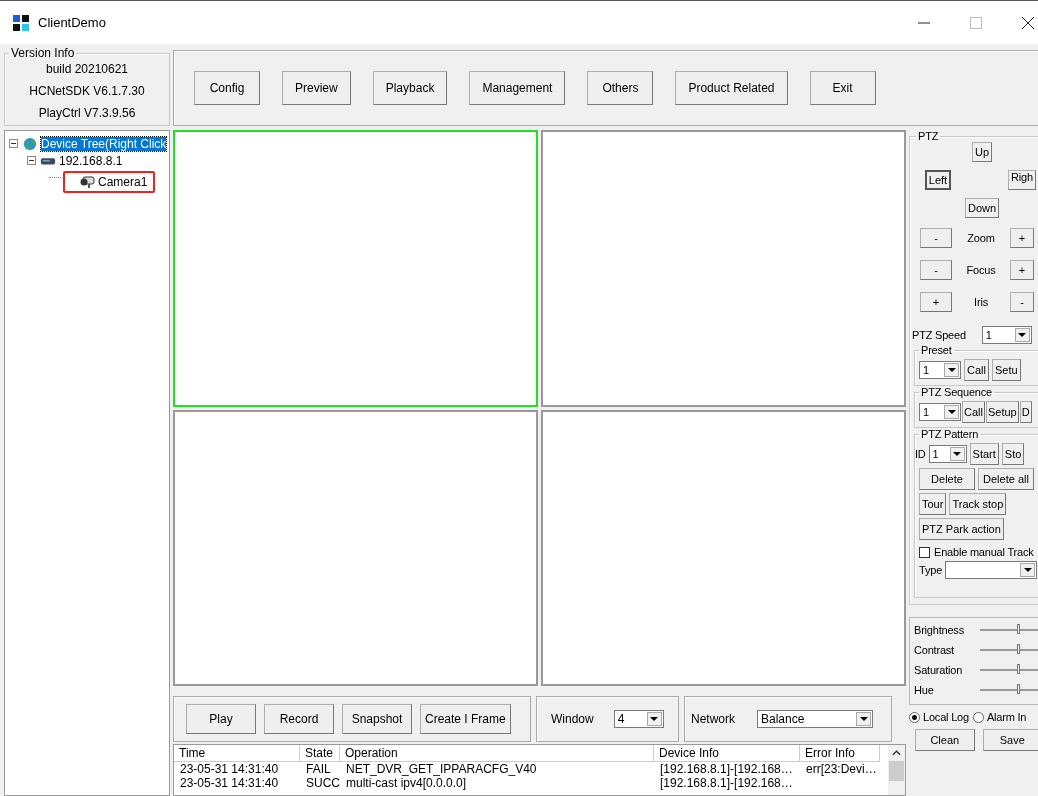 This screenshot has height=796, width=1038. I want to click on version-text: HCNetSDK V6.1.7.30, so click(87, 91).